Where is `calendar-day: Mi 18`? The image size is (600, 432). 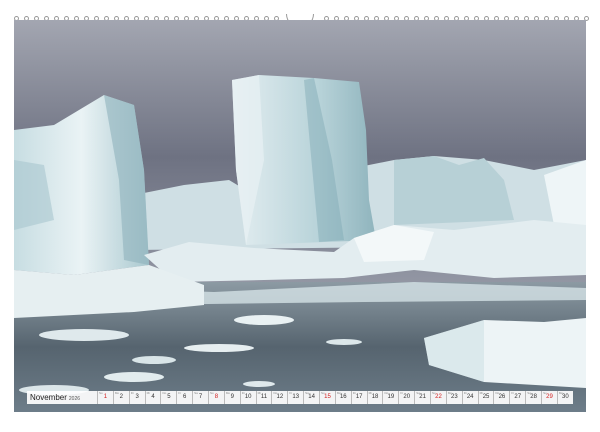 calendar-day: Mi 18 is located at coordinates (374, 397).